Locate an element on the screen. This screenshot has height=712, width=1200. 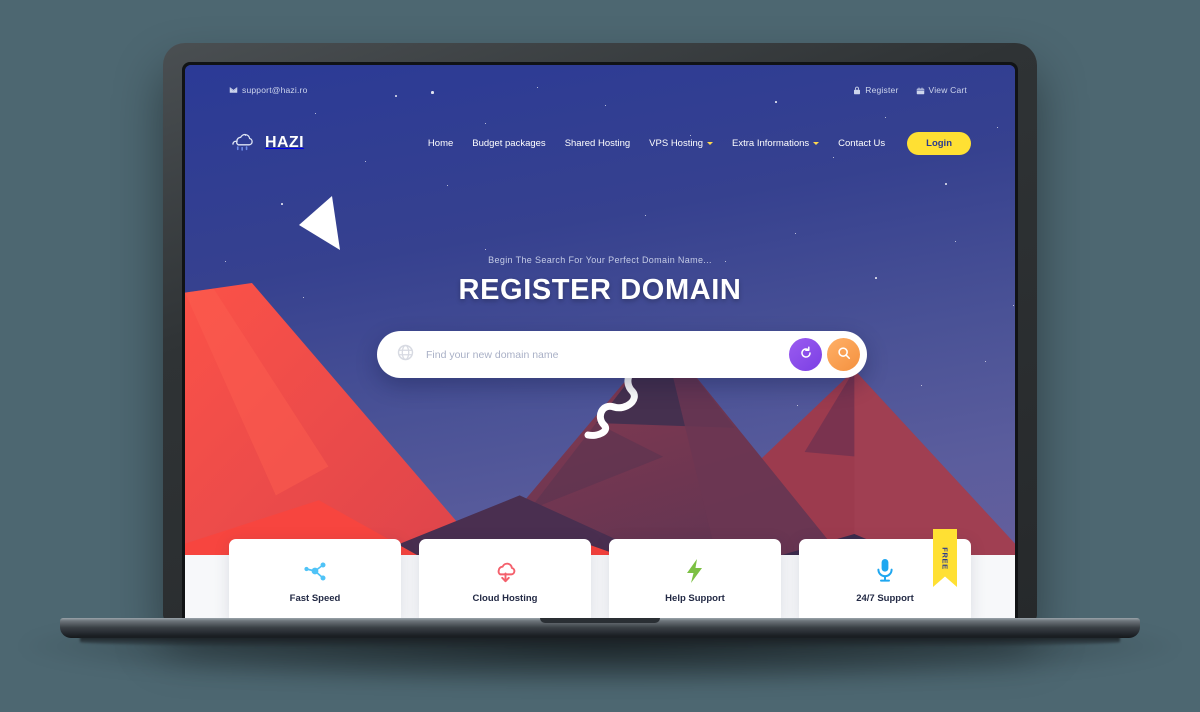
lock-icon is located at coordinates (857, 90).